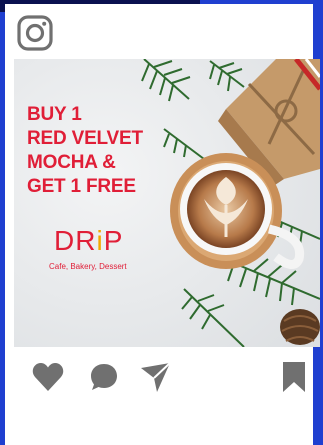 Image resolution: width=323 pixels, height=445 pixels. I want to click on brand-logo-accent: i, so click(100, 240).